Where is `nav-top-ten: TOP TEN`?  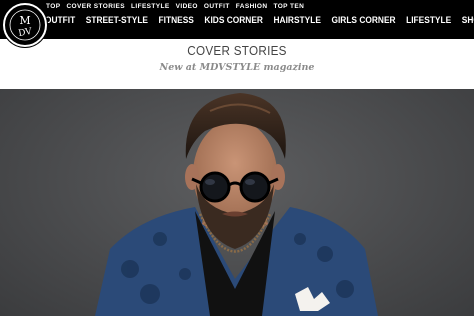
nav-top-ten: TOP TEN is located at coordinates (288, 6).